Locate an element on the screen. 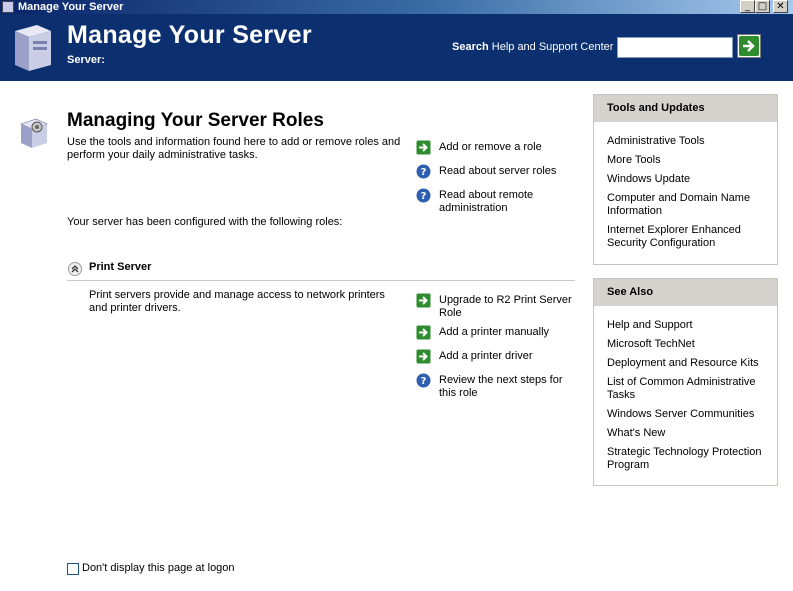  role-title: Print Server is located at coordinates (120, 267).